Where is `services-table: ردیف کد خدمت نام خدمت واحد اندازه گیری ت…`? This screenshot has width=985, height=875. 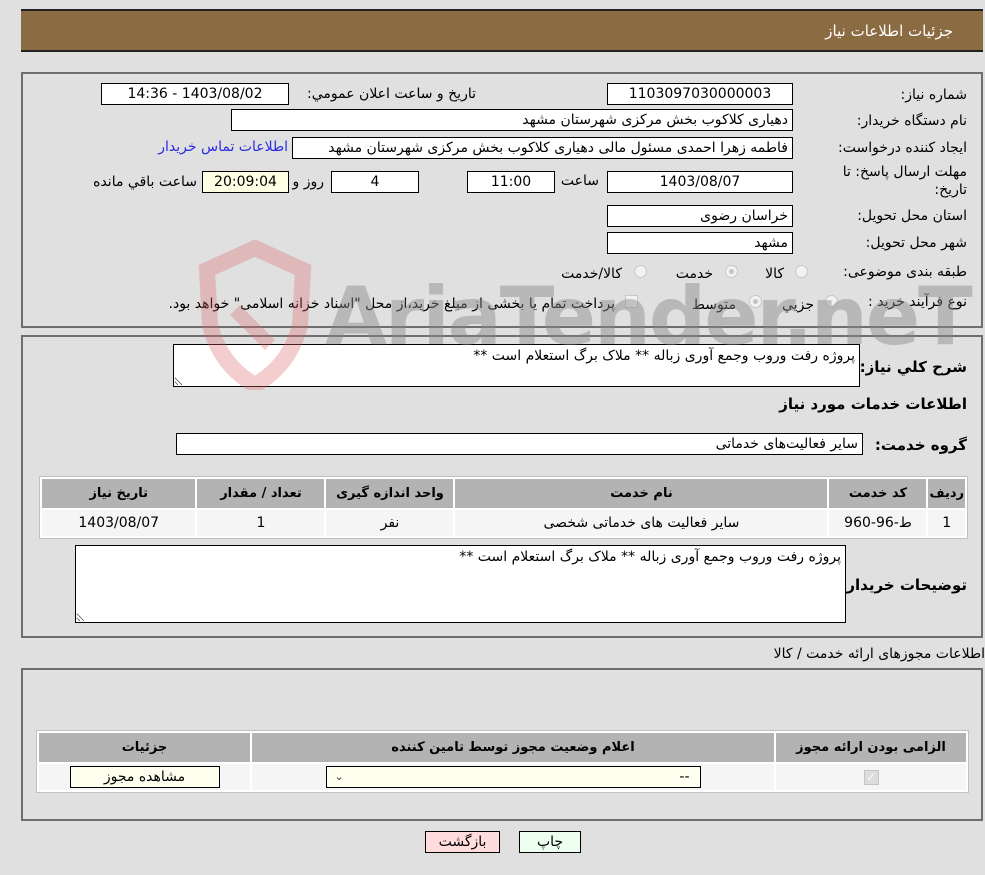 services-table: ردیف کد خدمت نام خدمت واحد اندازه گیری ت… is located at coordinates (503, 507).